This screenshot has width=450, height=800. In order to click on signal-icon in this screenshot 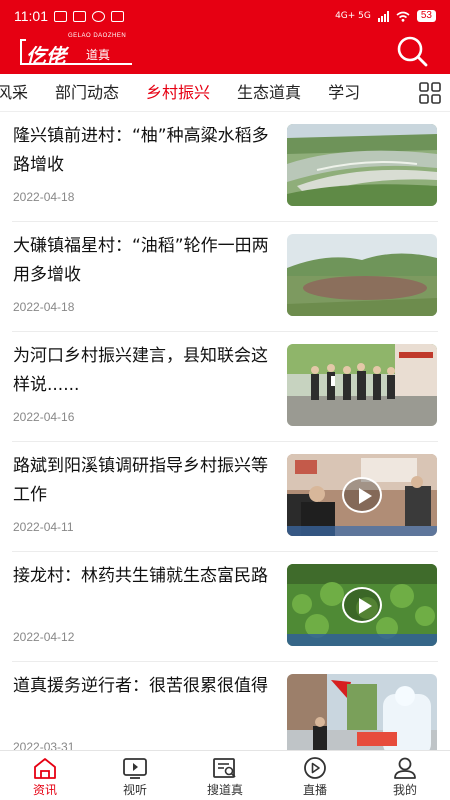, I will do `click(383, 16)`.